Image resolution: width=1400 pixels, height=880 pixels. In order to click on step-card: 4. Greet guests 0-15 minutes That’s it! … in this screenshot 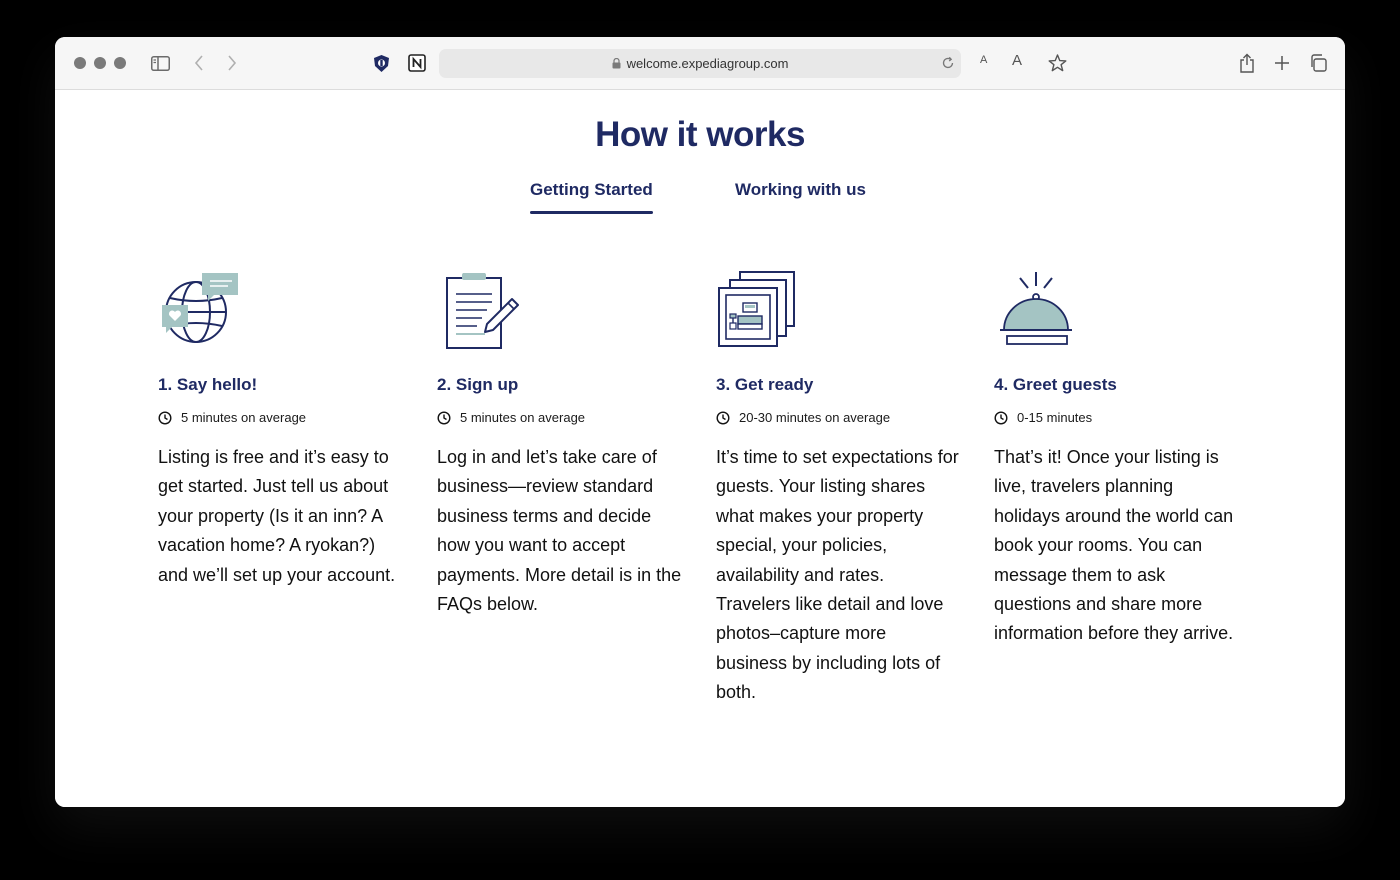, I will do `click(1116, 459)`.